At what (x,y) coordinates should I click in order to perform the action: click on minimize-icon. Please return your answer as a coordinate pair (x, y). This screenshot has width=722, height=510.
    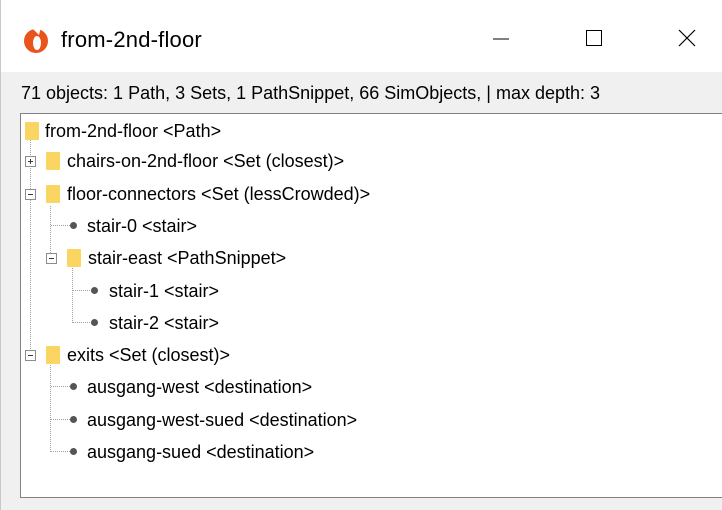
    Looking at the image, I should click on (501, 39).